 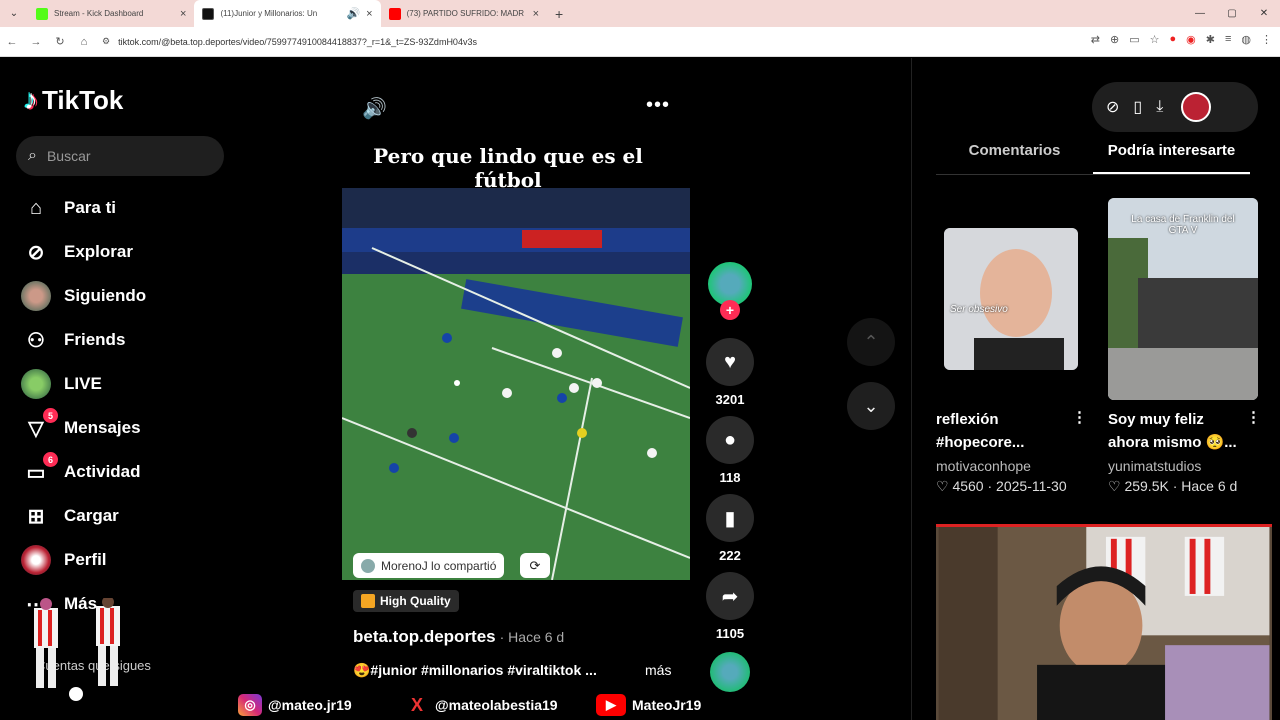 What do you see at coordinates (83, 340) in the screenshot?
I see `sidebar-item-friends: ⚇ Friends` at bounding box center [83, 340].